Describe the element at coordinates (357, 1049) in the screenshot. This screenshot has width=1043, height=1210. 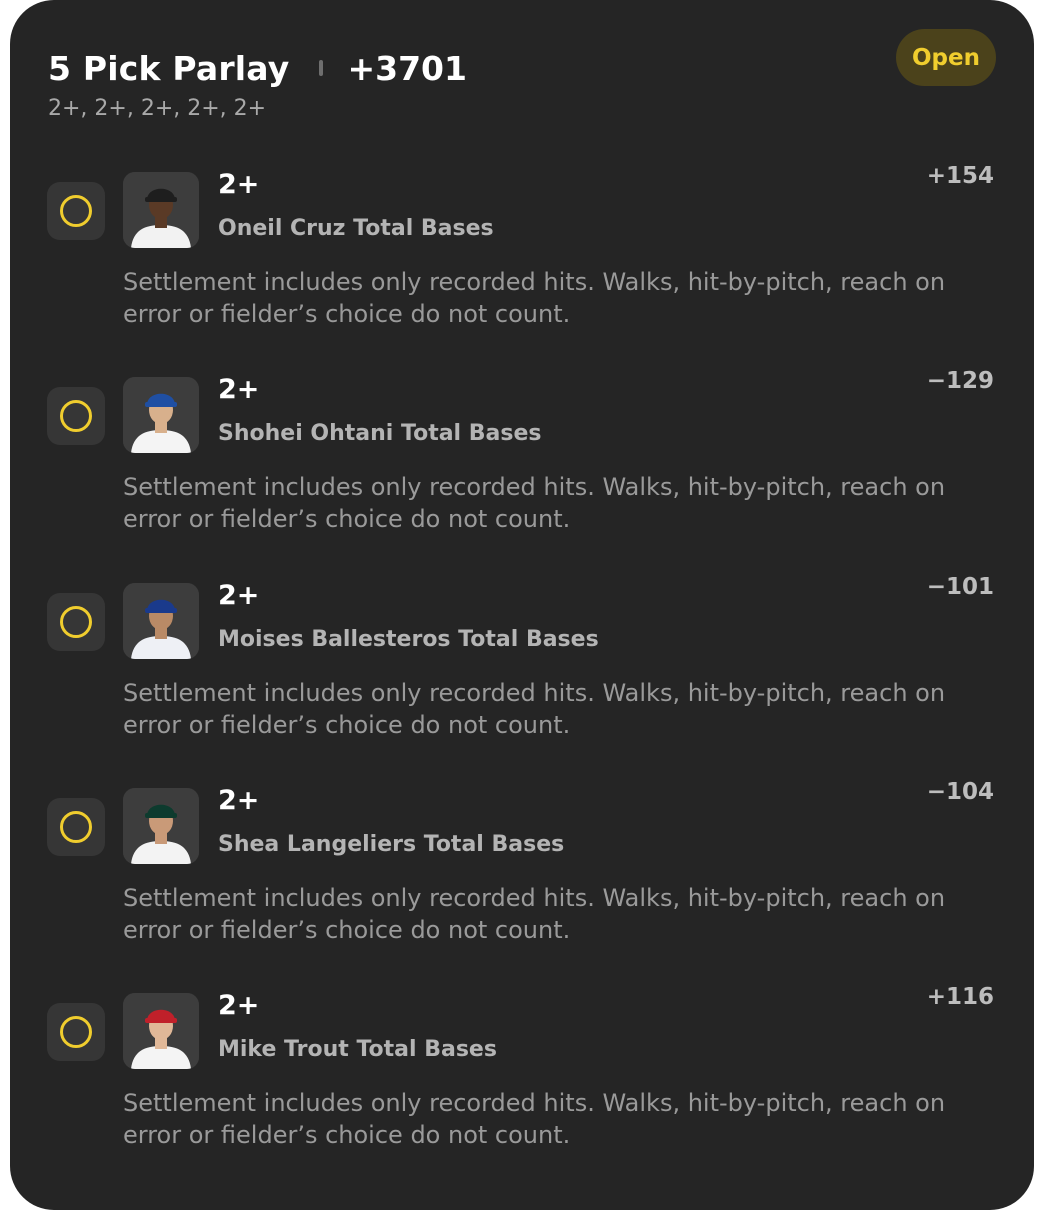
I see `pick-market: Mike Trout Total Bases` at that location.